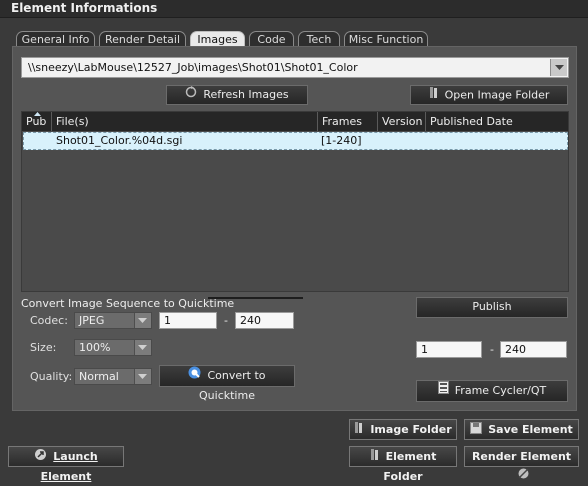 This screenshot has height=486, width=588. I want to click on element-folder-button: Element Folder, so click(403, 464).